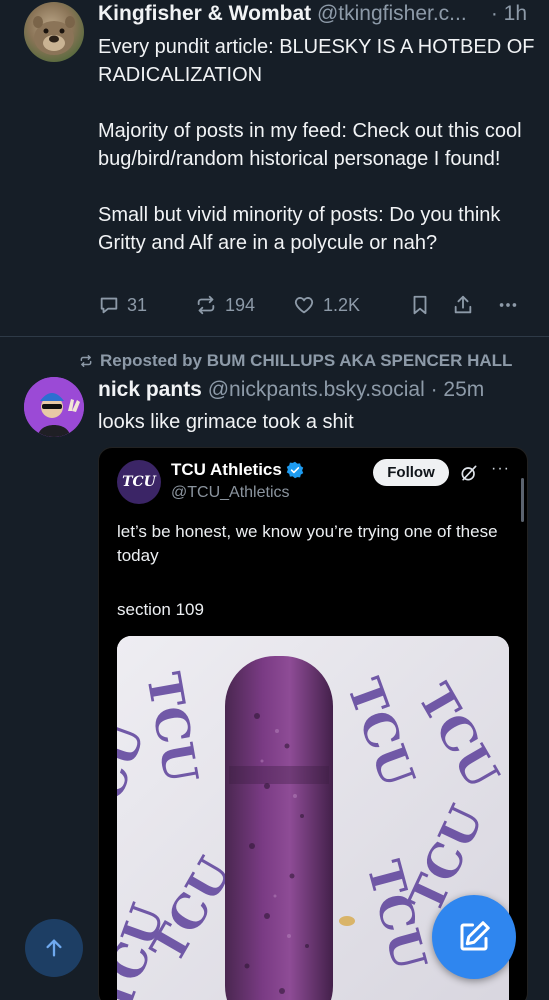 The height and width of the screenshot is (1000, 549). Describe the element at coordinates (304, 305) in the screenshot. I see `heart-icon` at that location.